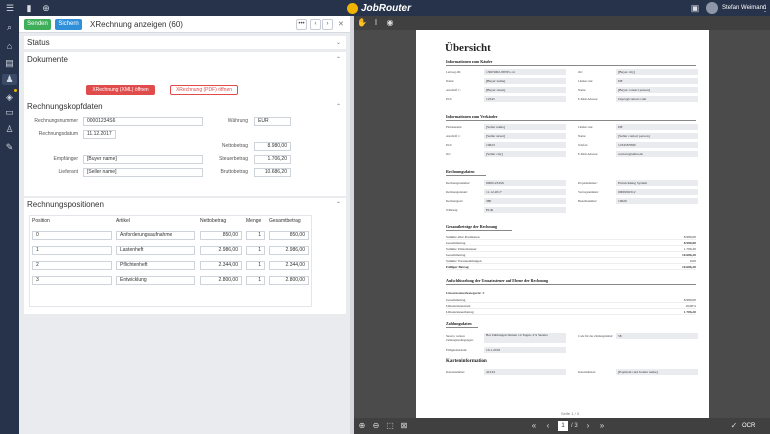 The image size is (770, 434). What do you see at coordinates (120, 90) in the screenshot?
I see `open-xml-button: XRechnung (XML) öffnen` at bounding box center [120, 90].